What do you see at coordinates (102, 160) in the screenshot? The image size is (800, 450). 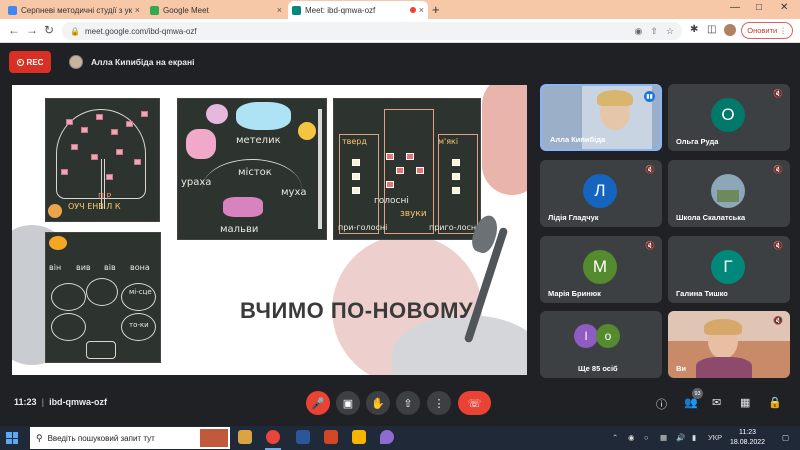 I see `photo-chalkboard-tree: ОУЧ ЕНВ Л К П Р` at bounding box center [102, 160].